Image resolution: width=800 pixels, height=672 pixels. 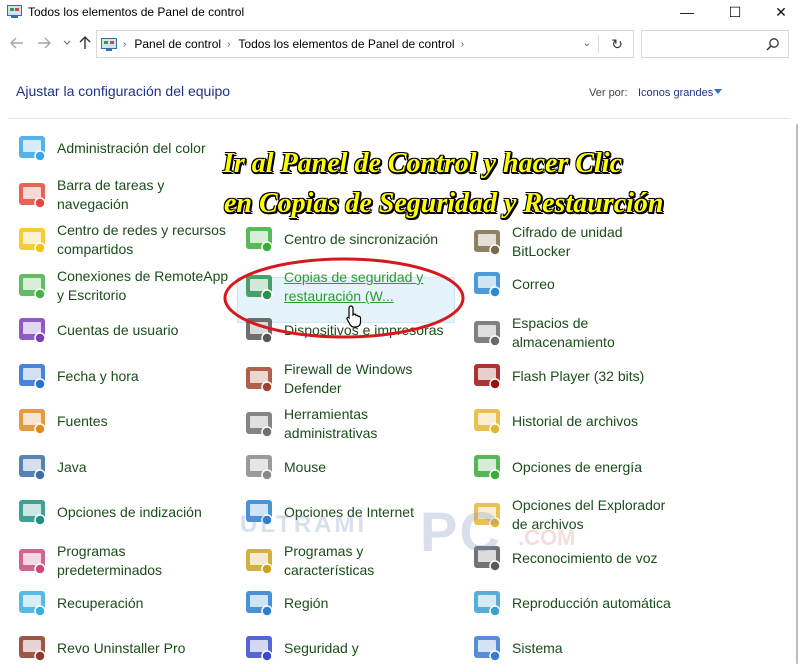 I want to click on control-panel-item: Programas y características, so click(x=333, y=561).